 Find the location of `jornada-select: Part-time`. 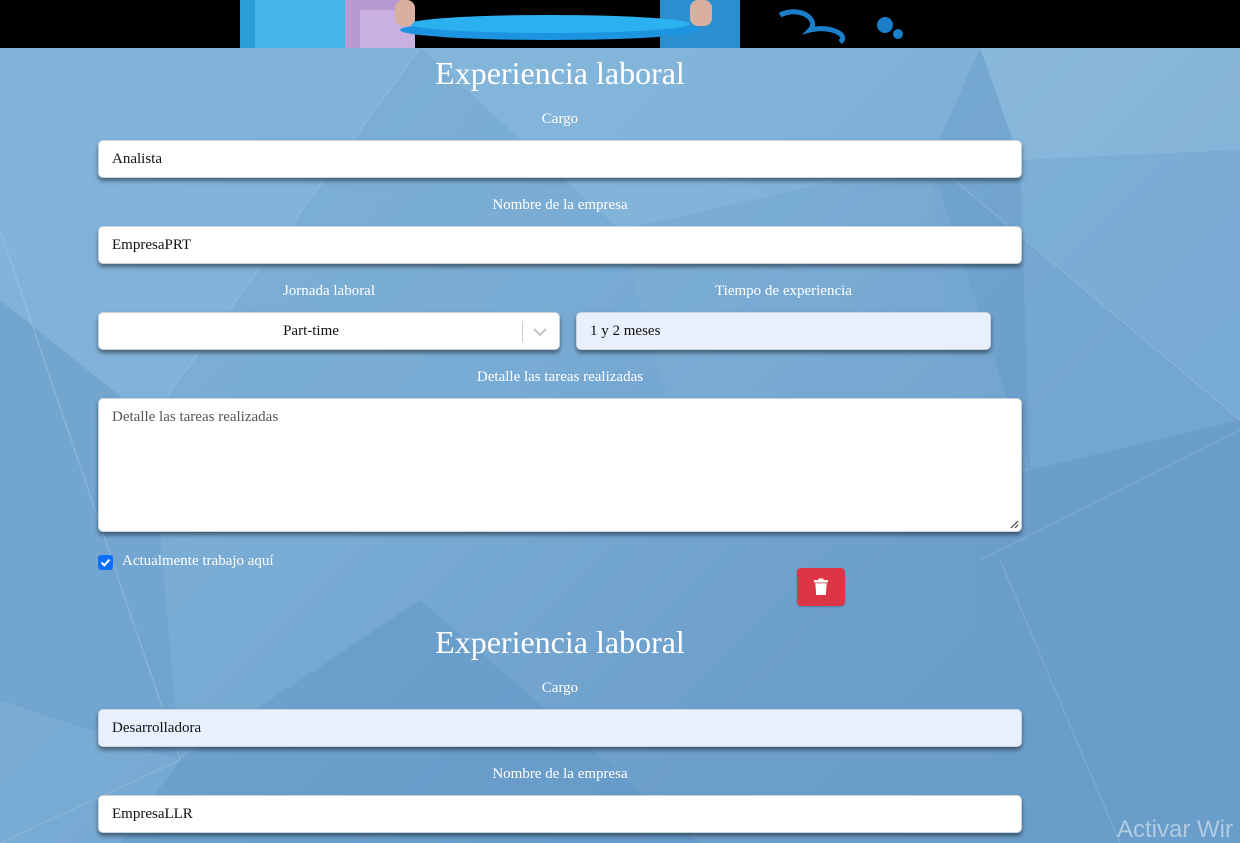

jornada-select: Part-time is located at coordinates (329, 331).